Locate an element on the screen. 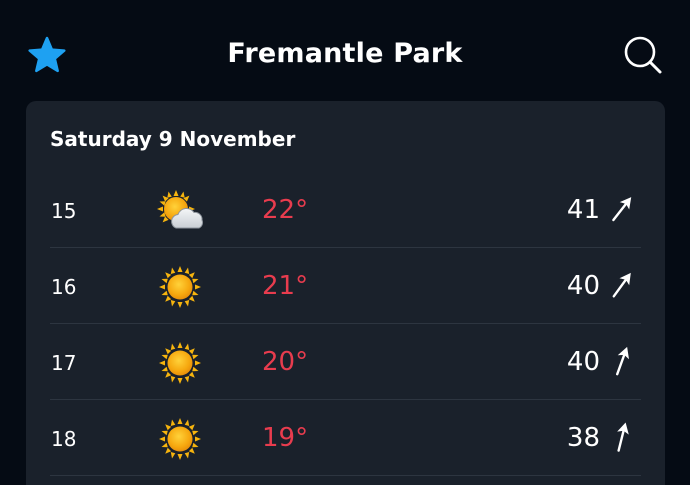 The width and height of the screenshot is (690, 485). page-title: Fremantle Park is located at coordinates (345, 53).